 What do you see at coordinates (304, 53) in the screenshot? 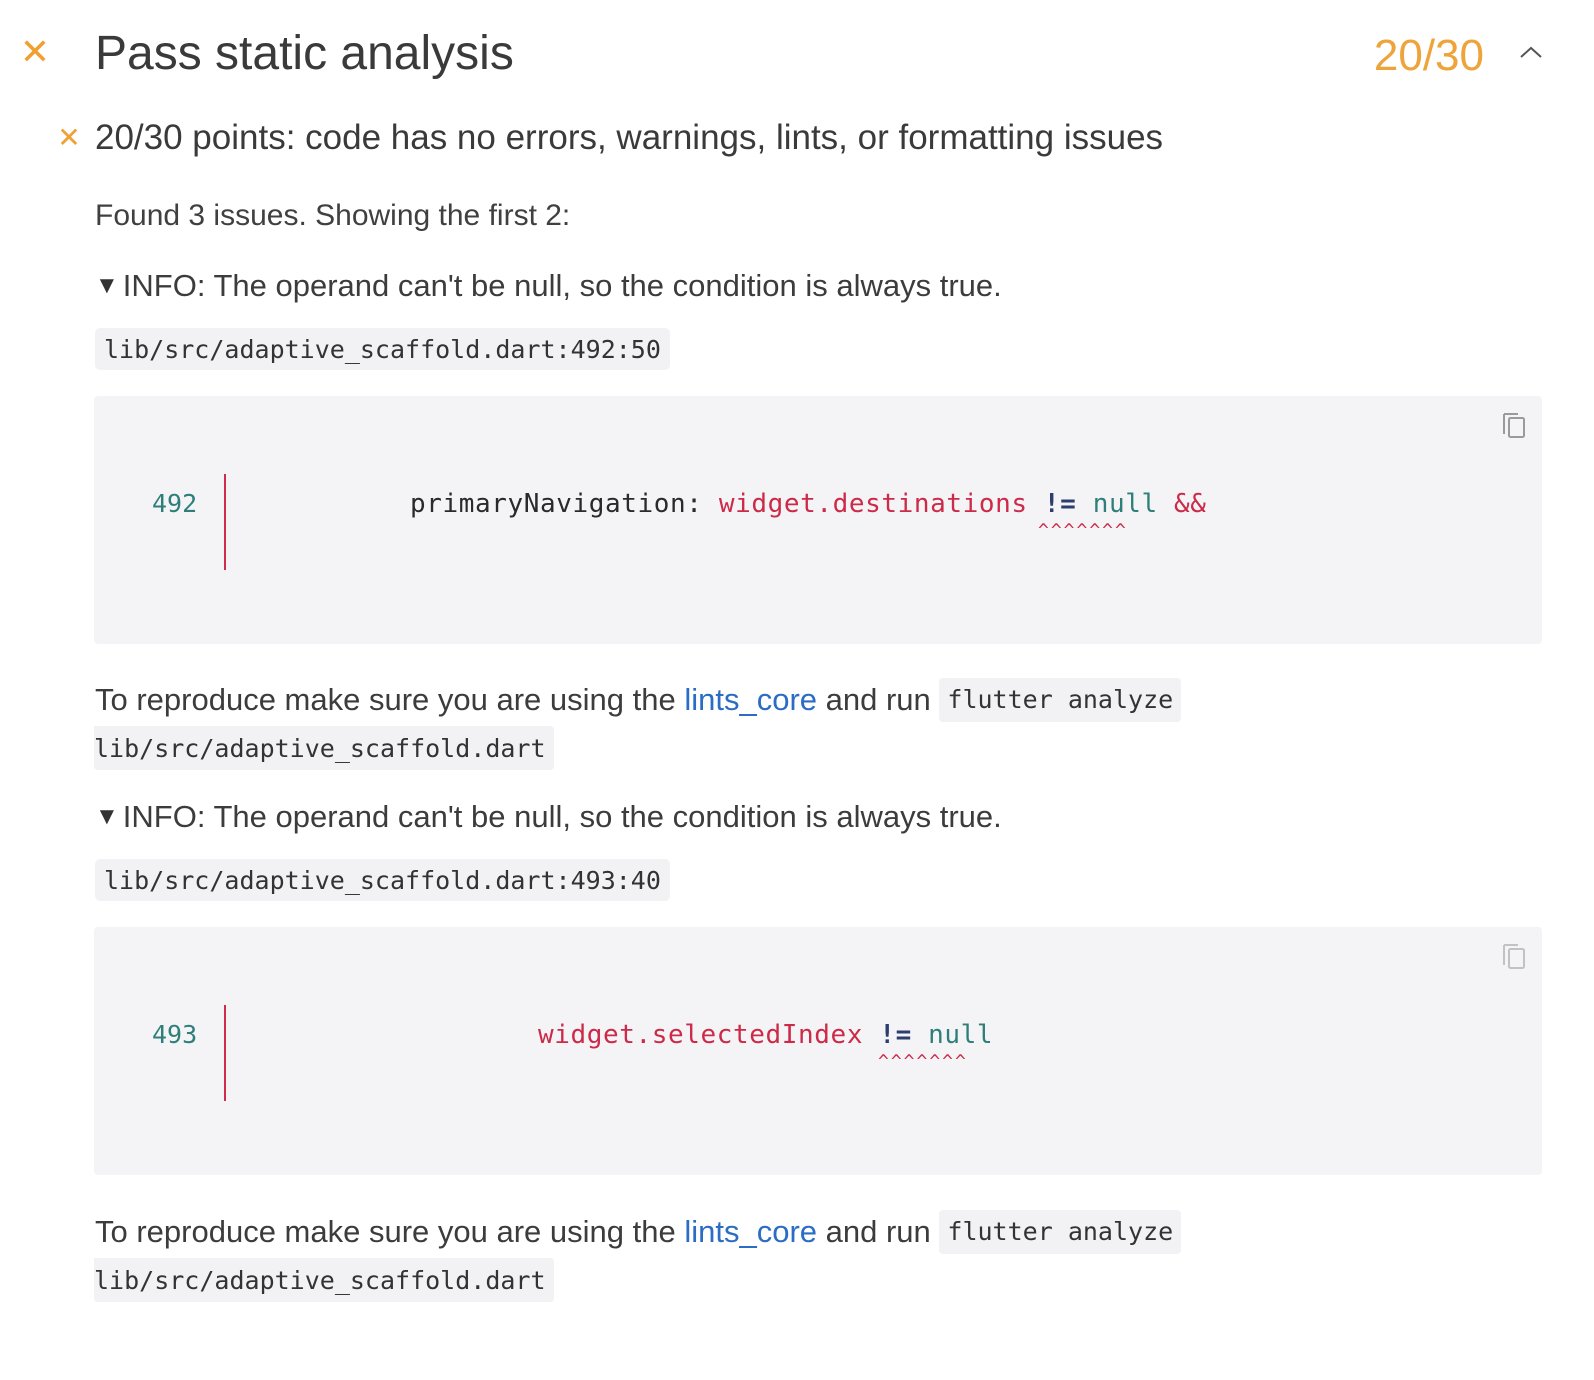
I see `section-title: Pass static analysis` at bounding box center [304, 53].